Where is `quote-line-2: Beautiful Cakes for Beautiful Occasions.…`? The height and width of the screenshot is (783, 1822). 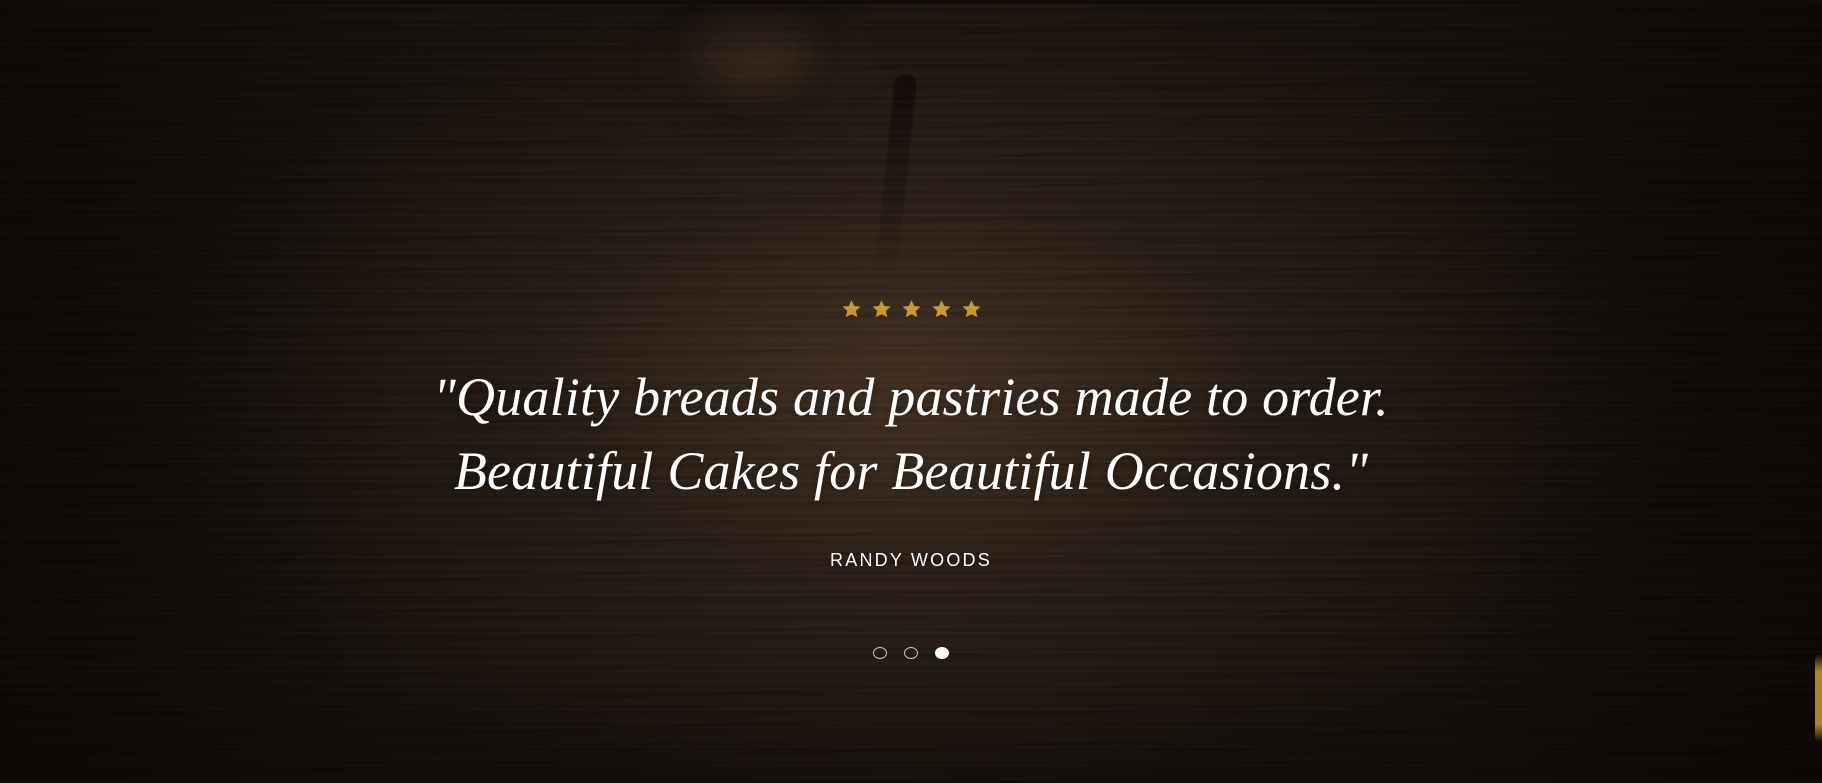 quote-line-2: Beautiful Cakes for Beautiful Occasions.… is located at coordinates (911, 471).